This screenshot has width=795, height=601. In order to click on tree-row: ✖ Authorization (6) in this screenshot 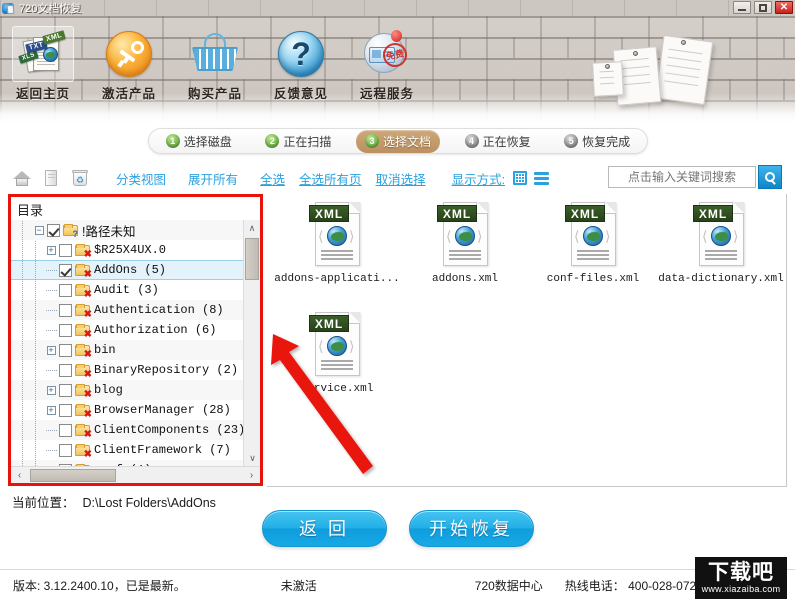, I will do `click(127, 330)`.